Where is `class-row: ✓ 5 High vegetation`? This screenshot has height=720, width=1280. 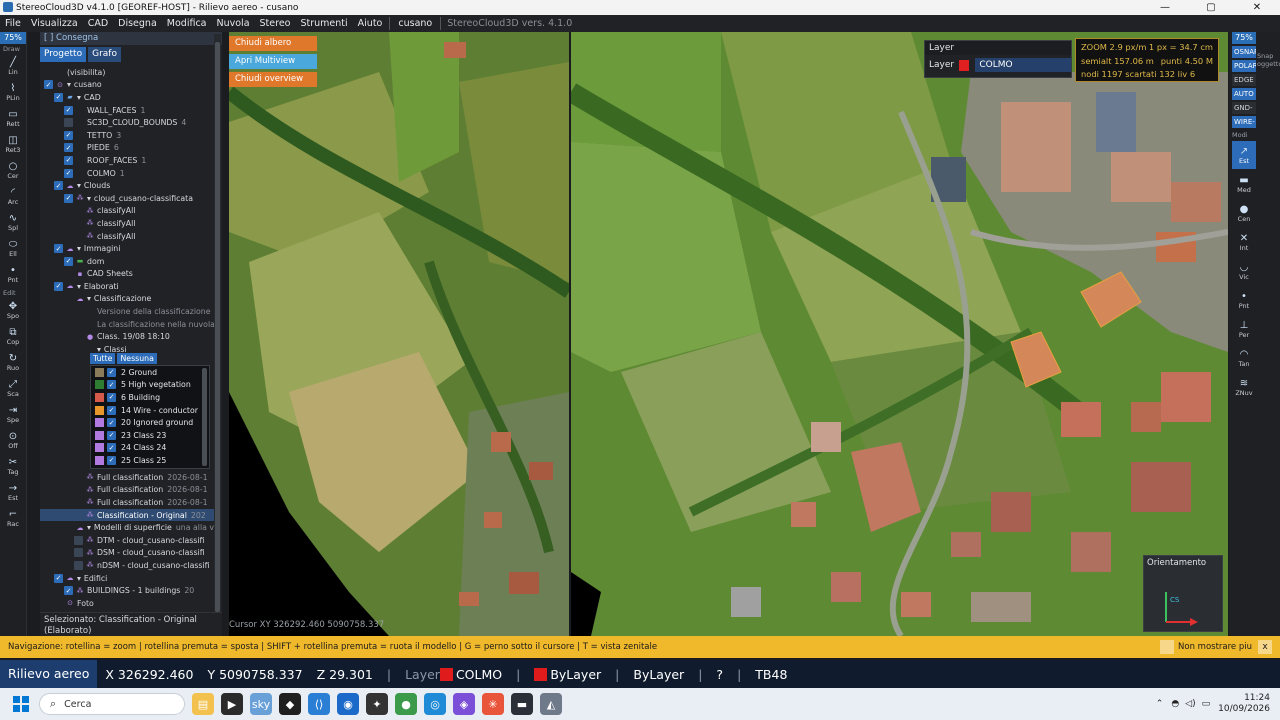 class-row: ✓ 5 High vegetation is located at coordinates (150, 385).